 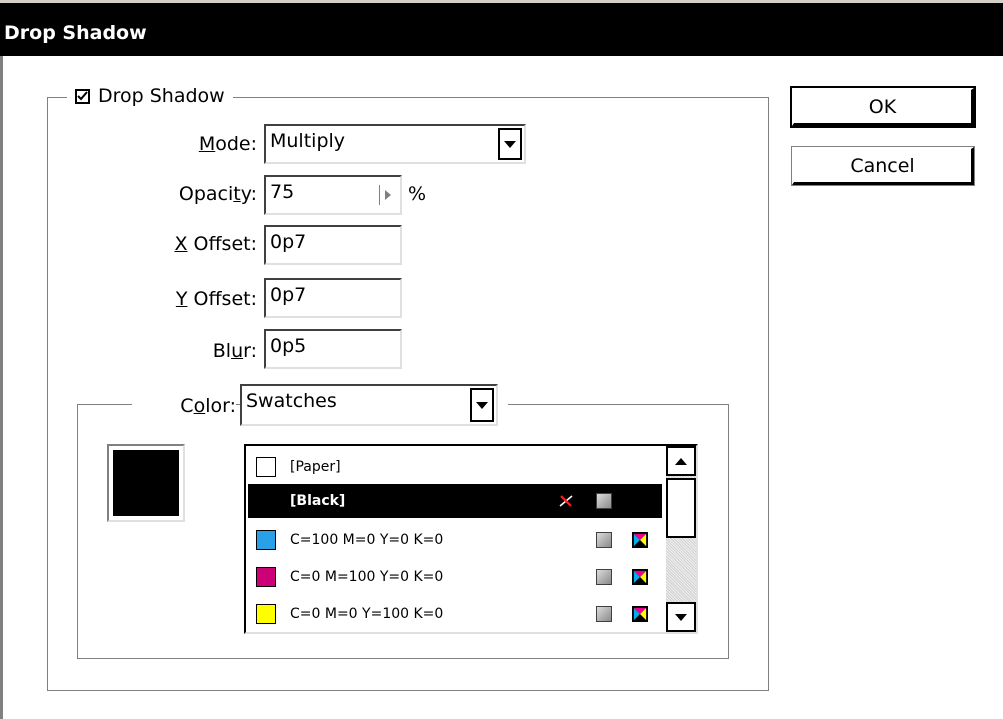 I want to click on scroll-up-button, so click(x=681, y=461).